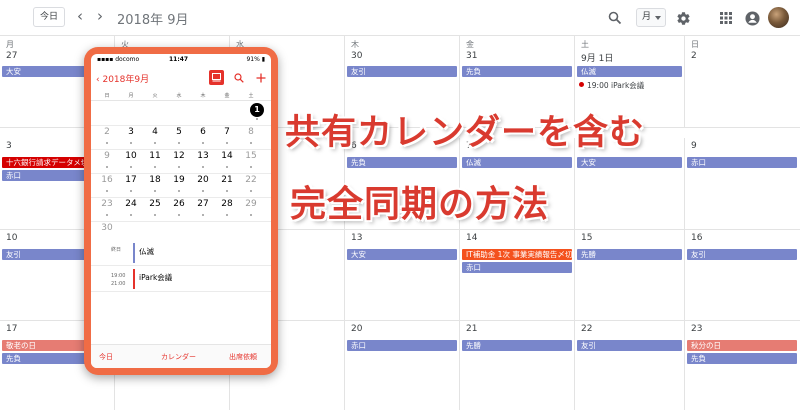 Image resolution: width=800 pixels, height=410 pixels. I want to click on avatar, so click(778, 17).